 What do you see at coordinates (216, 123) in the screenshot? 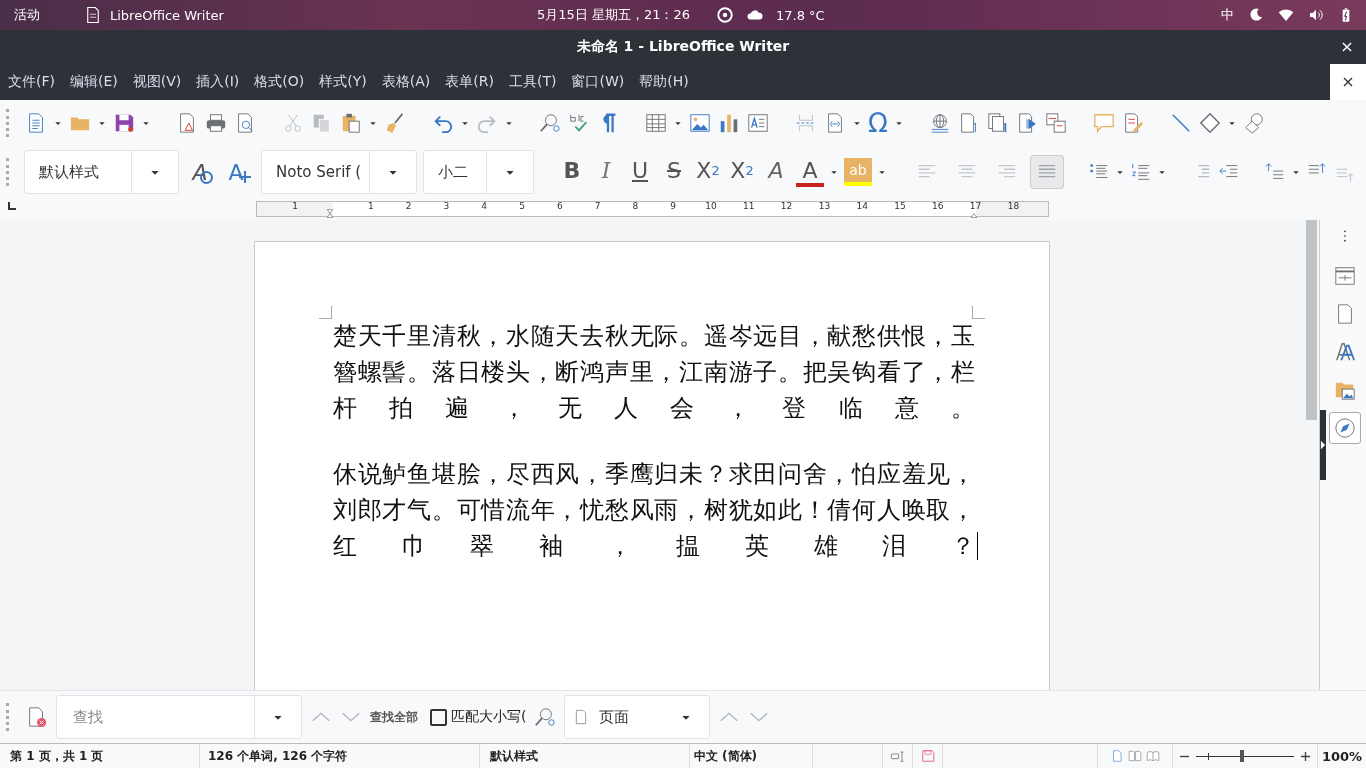
I see `printer-icon` at bounding box center [216, 123].